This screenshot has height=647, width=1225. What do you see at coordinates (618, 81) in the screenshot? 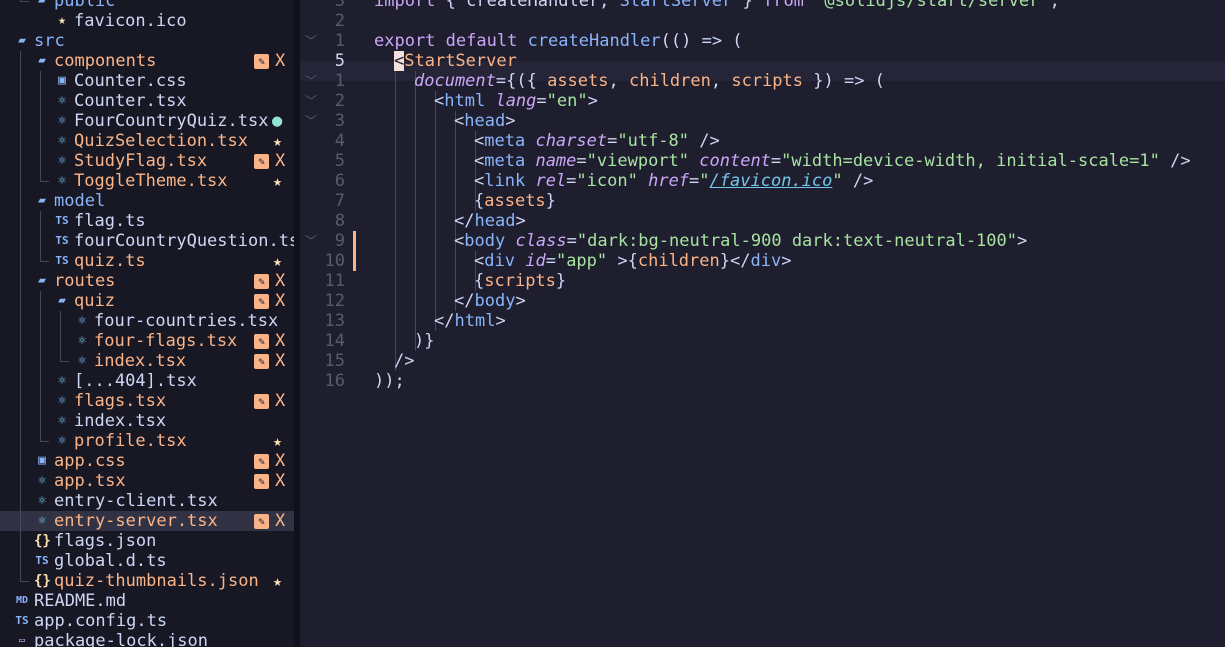
I see `code-token: ,` at bounding box center [618, 81].